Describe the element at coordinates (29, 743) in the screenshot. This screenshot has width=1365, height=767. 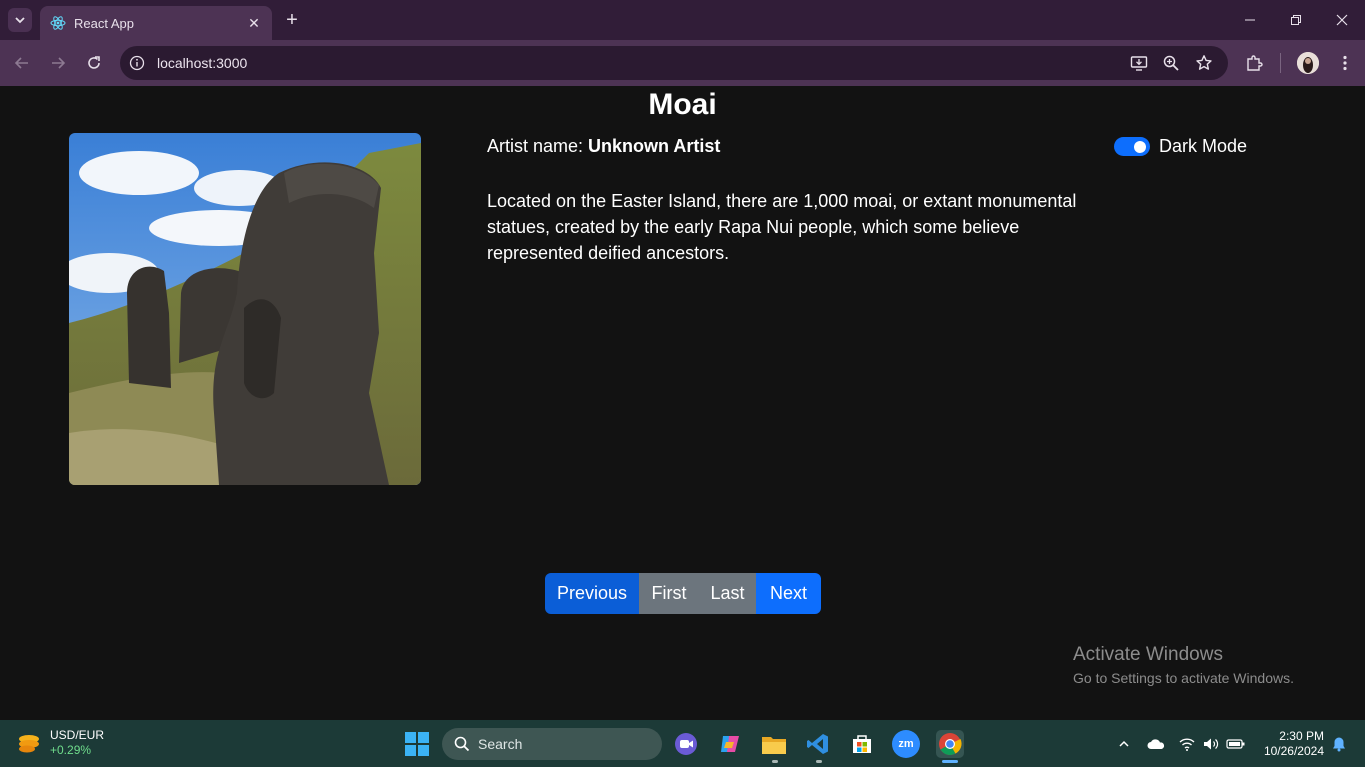
I see `currency-coins-icon` at that location.